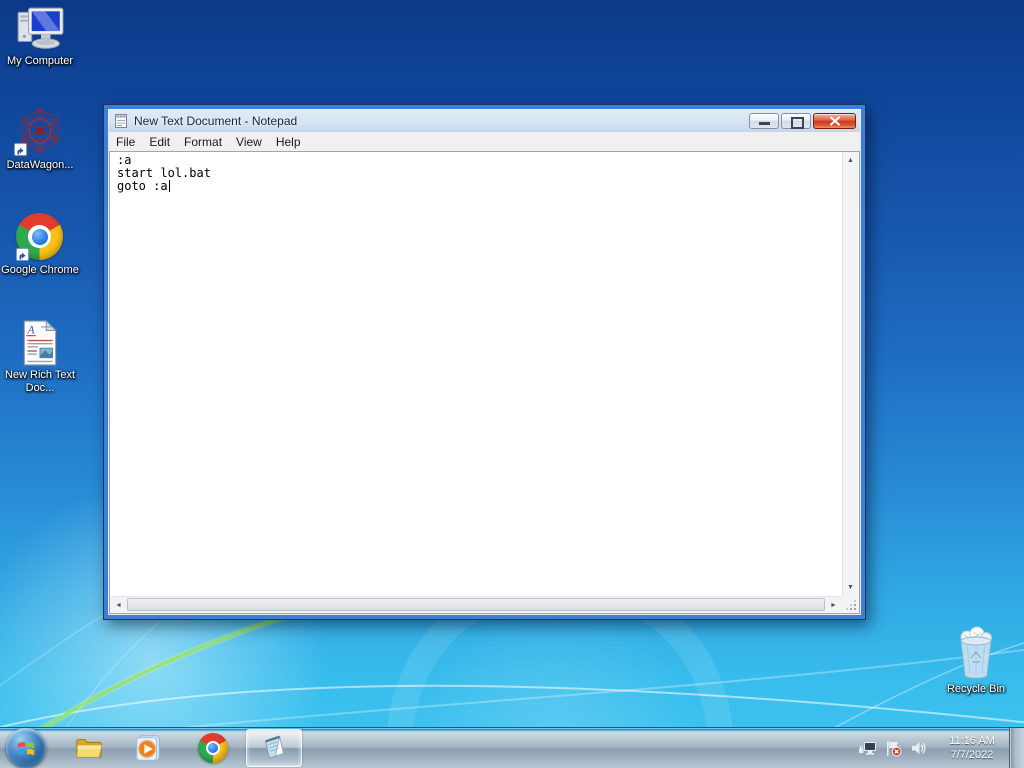 The height and width of the screenshot is (768, 1024). I want to click on text-caret, so click(169, 186).